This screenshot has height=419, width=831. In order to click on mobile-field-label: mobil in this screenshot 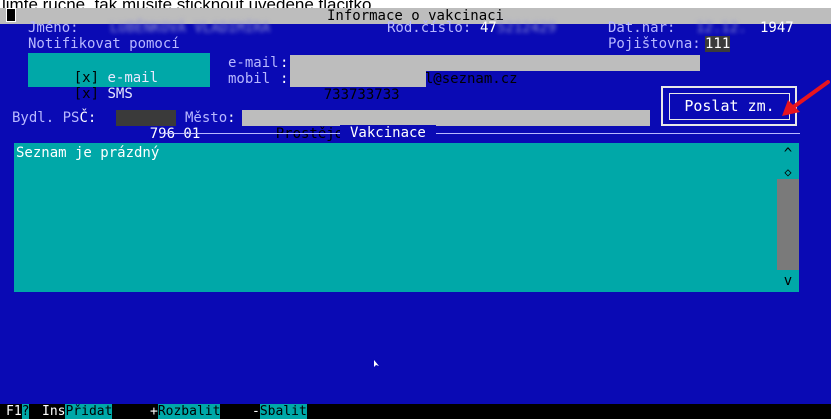, I will do `click(253, 79)`.